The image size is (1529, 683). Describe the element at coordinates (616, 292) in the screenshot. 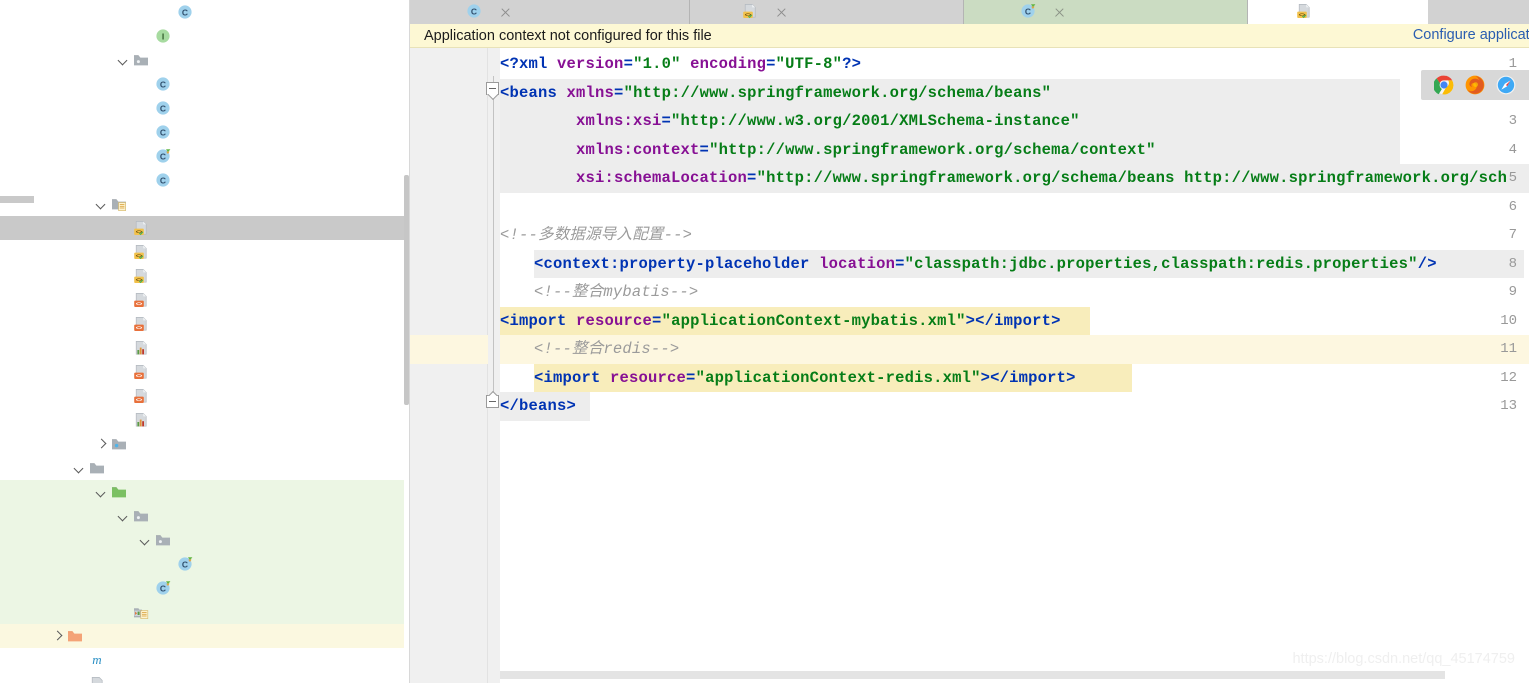

I see `code-line: <!--整合mybatis-->` at that location.